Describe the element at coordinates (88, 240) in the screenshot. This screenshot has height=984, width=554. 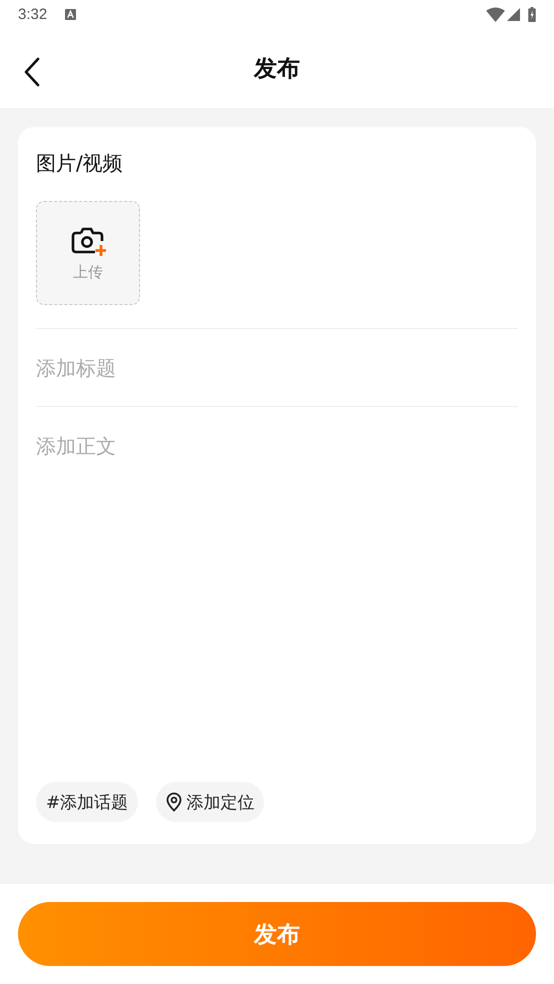
I see `camera-plus-icon` at that location.